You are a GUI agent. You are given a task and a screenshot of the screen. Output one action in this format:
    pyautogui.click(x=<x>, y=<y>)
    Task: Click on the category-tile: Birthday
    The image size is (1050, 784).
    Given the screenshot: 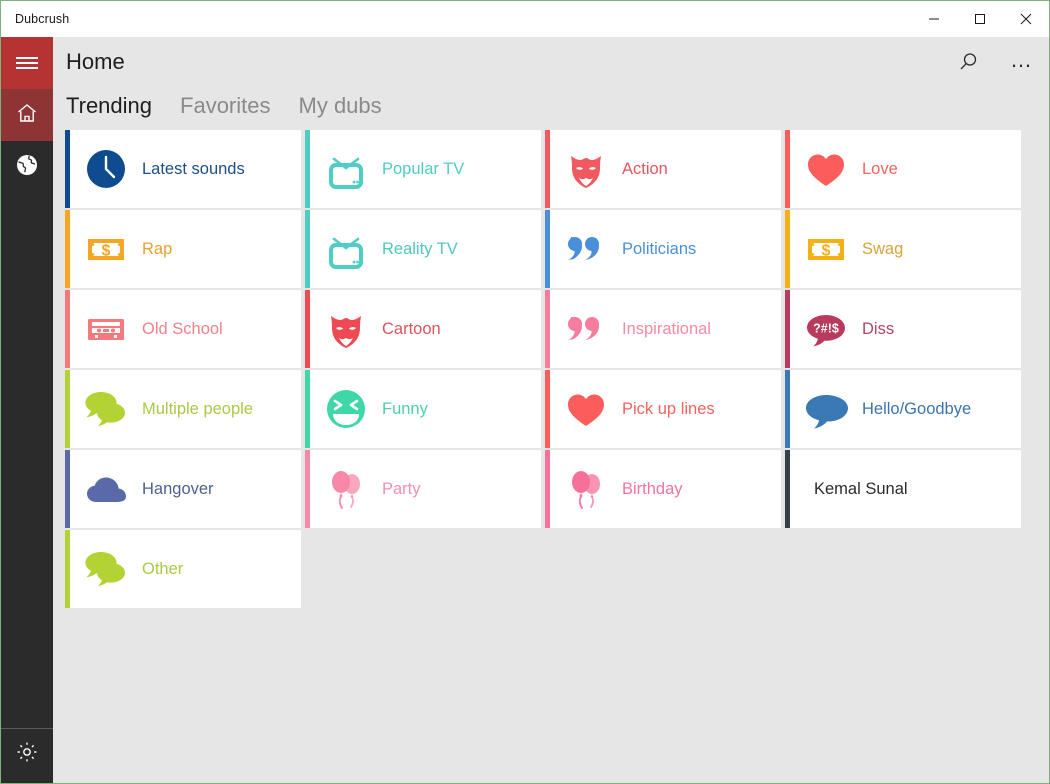 What is the action you would take?
    pyautogui.click(x=663, y=489)
    